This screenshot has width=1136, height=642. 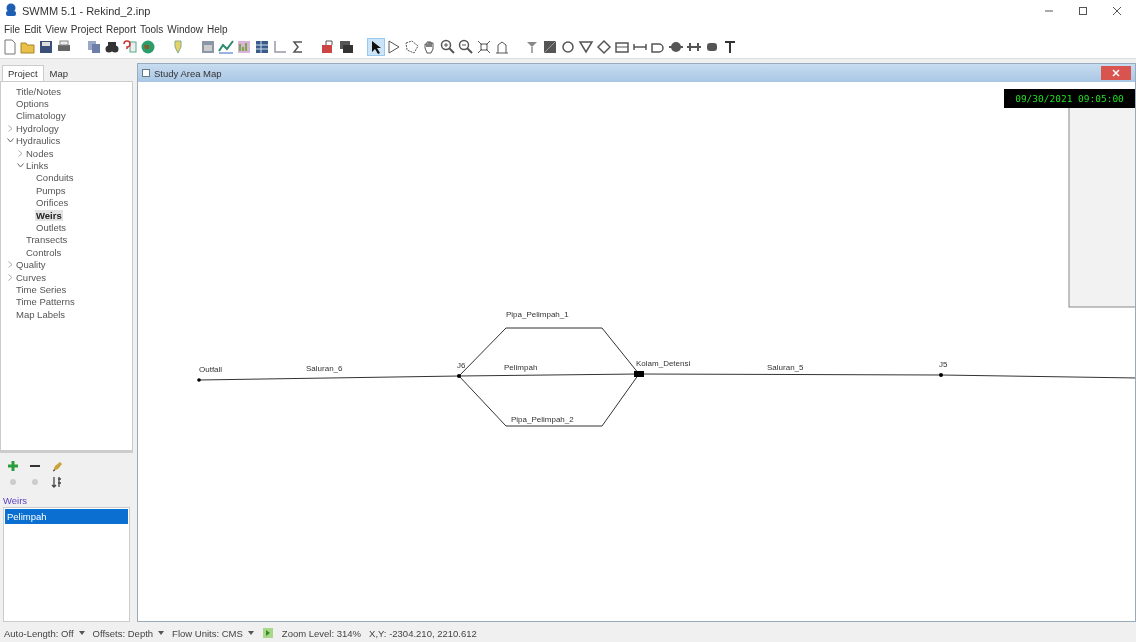 I want to click on object-list-item: Pelimpah, so click(x=66, y=516).